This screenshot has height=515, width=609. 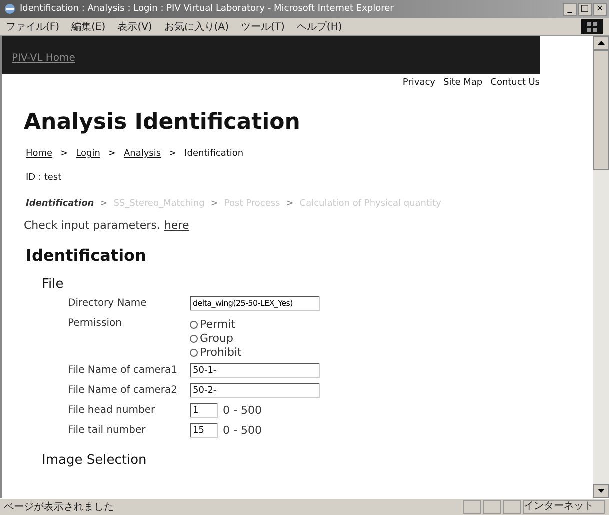 What do you see at coordinates (135, 27) in the screenshot?
I see `menu-item: 表示(V)` at bounding box center [135, 27].